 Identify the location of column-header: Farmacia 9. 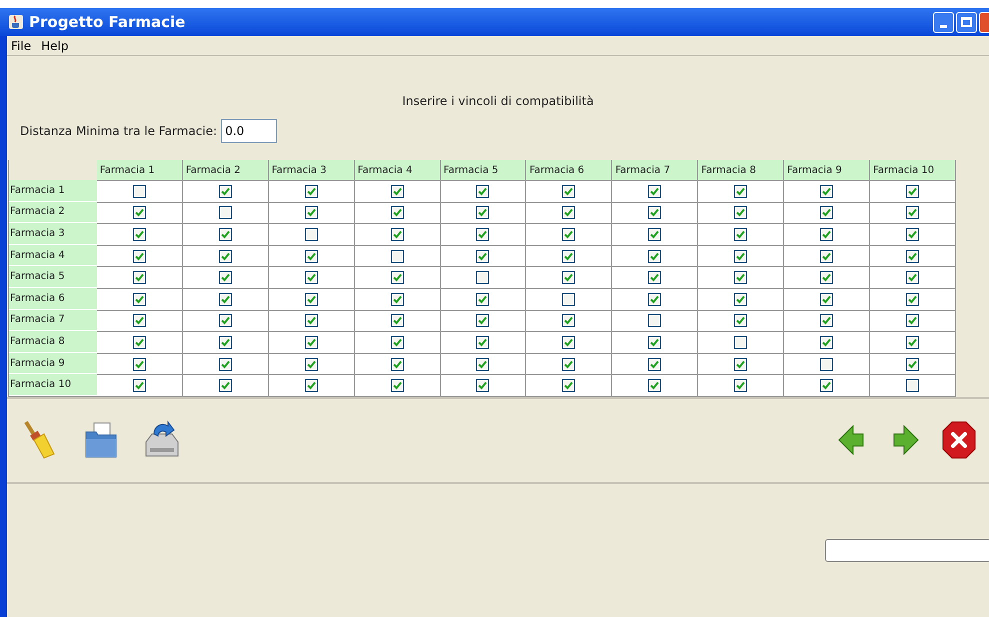
(827, 170).